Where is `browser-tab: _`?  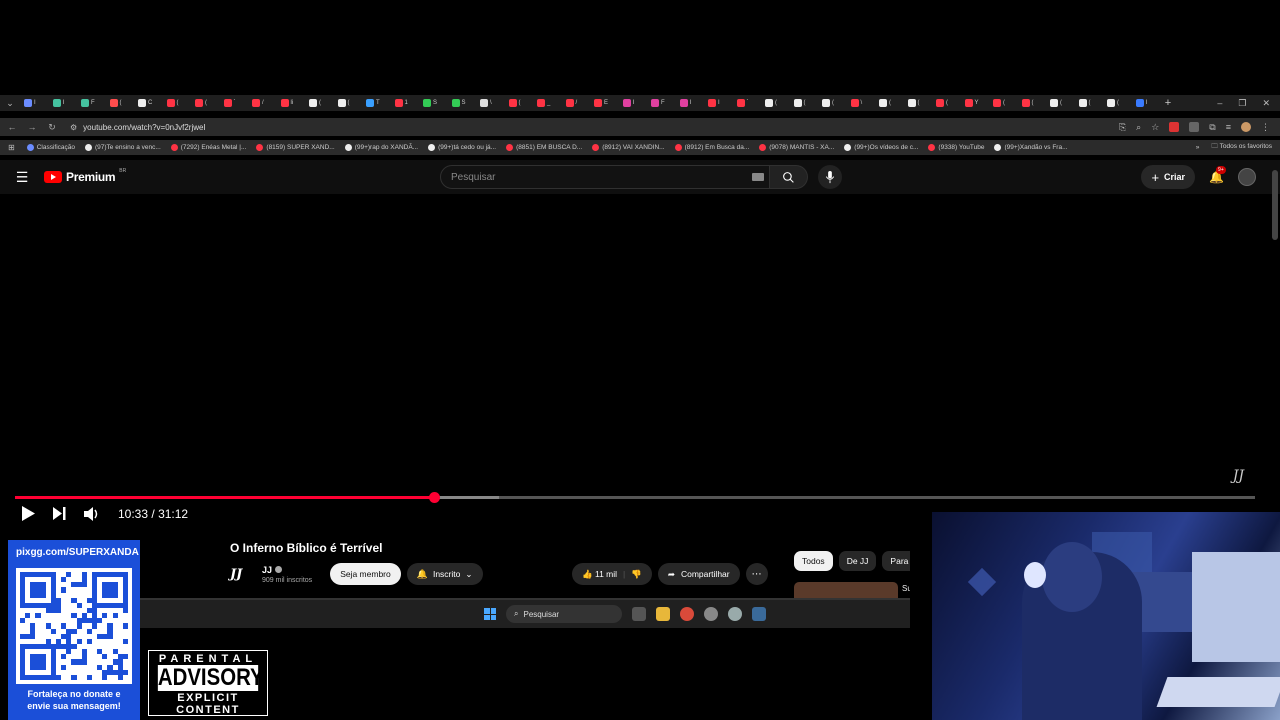 browser-tab: _ is located at coordinates (547, 103).